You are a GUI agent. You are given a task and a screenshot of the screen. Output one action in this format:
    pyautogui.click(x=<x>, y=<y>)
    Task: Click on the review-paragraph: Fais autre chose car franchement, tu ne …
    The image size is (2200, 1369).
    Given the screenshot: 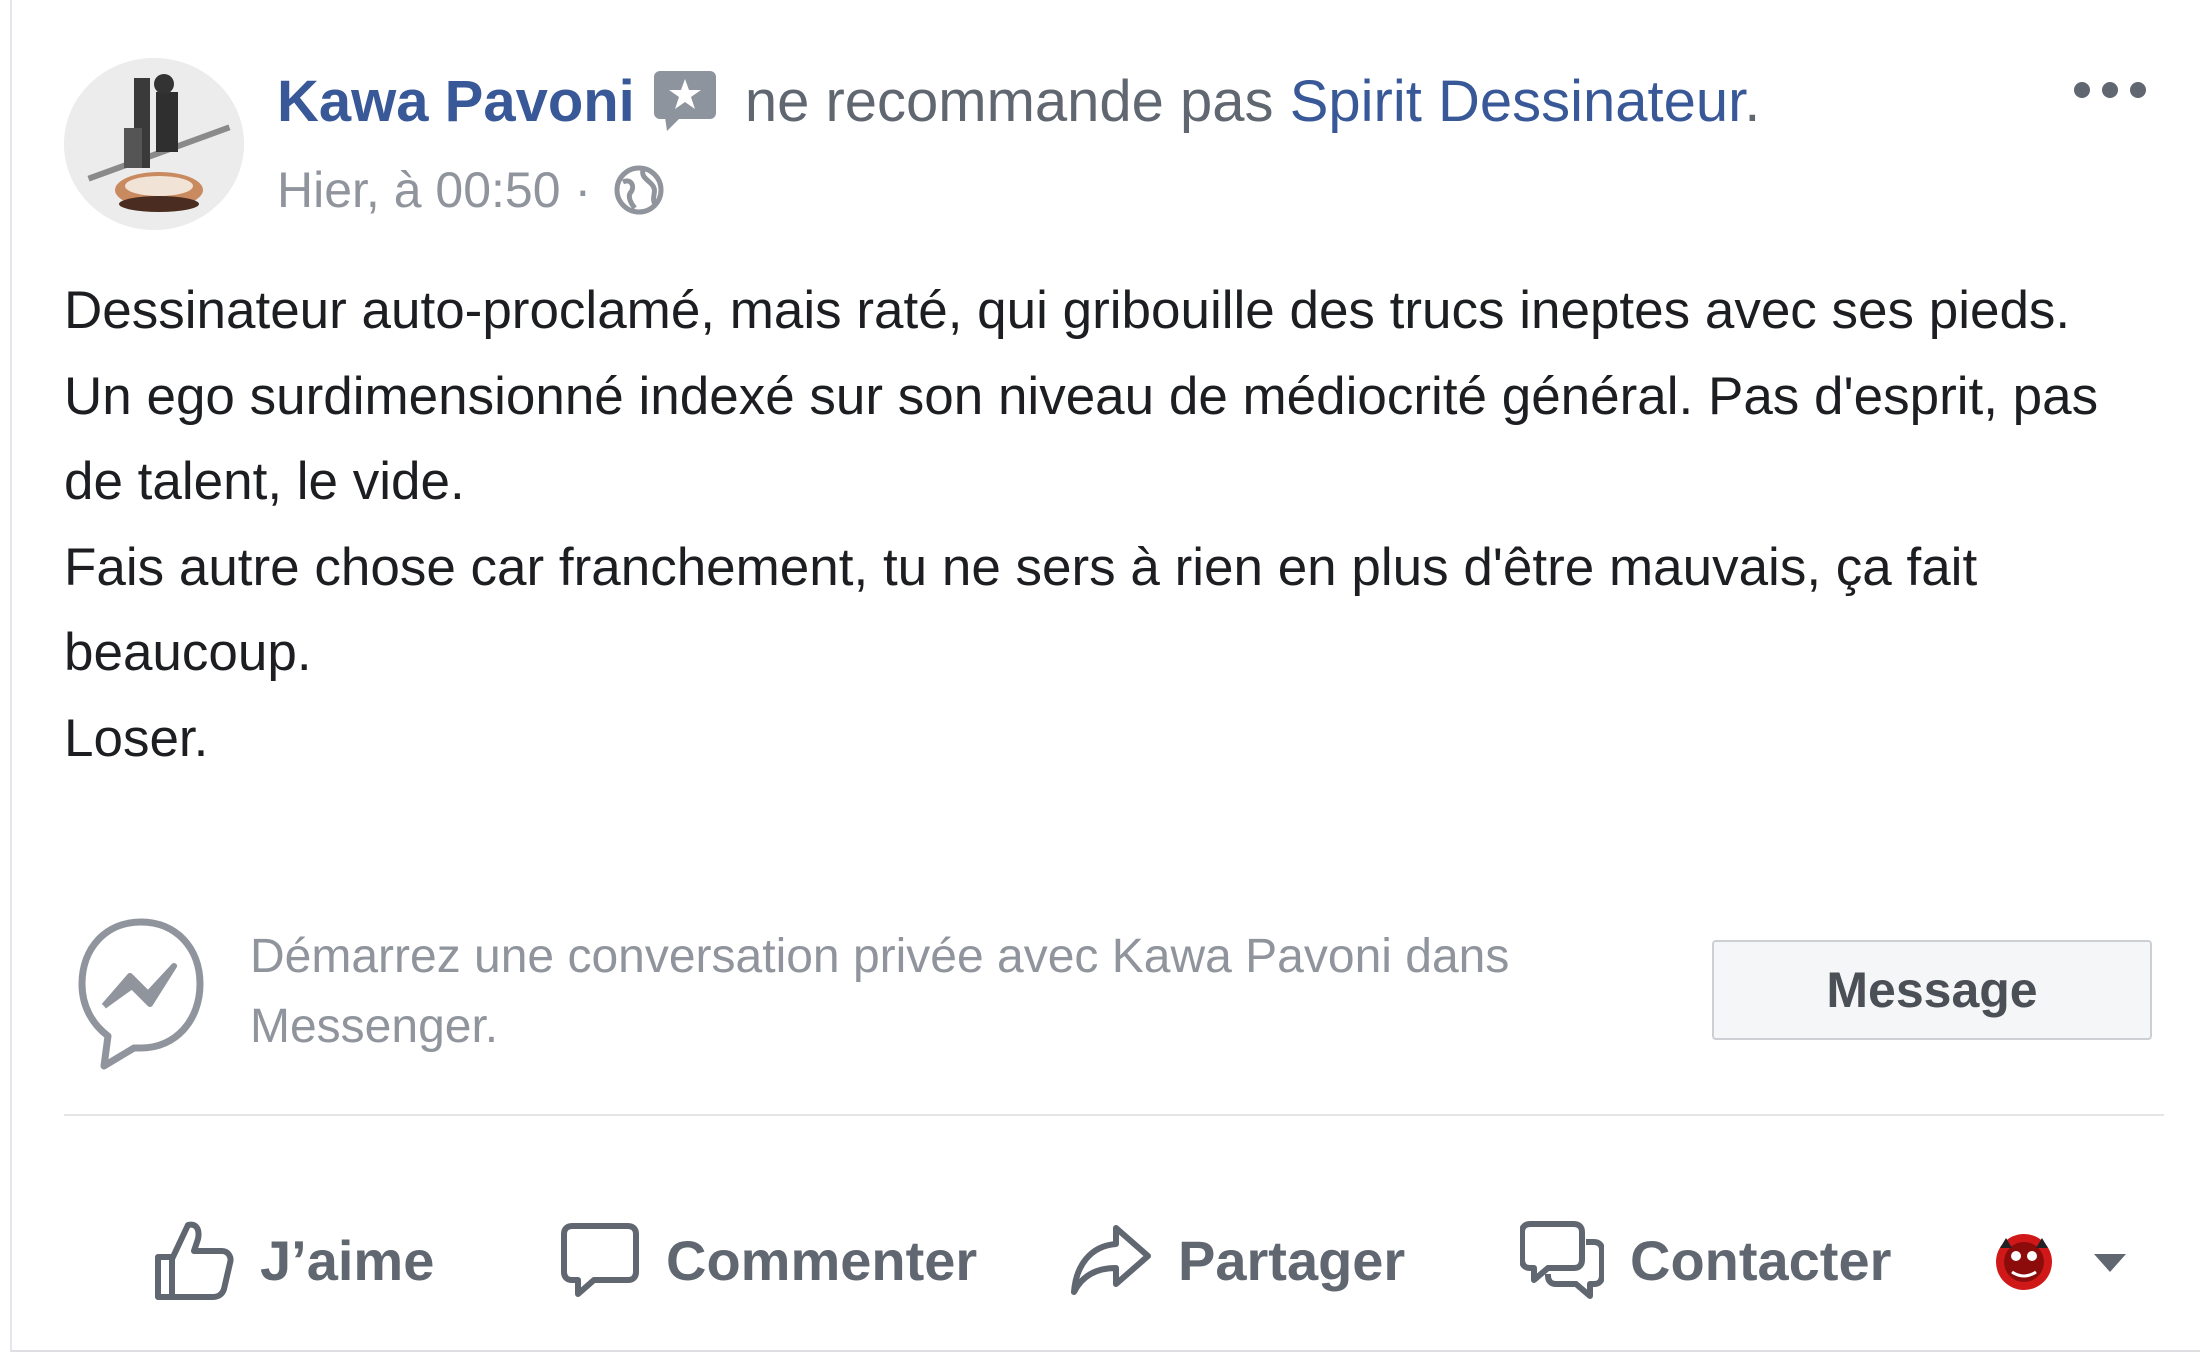 What is the action you would take?
    pyautogui.click(x=1021, y=610)
    